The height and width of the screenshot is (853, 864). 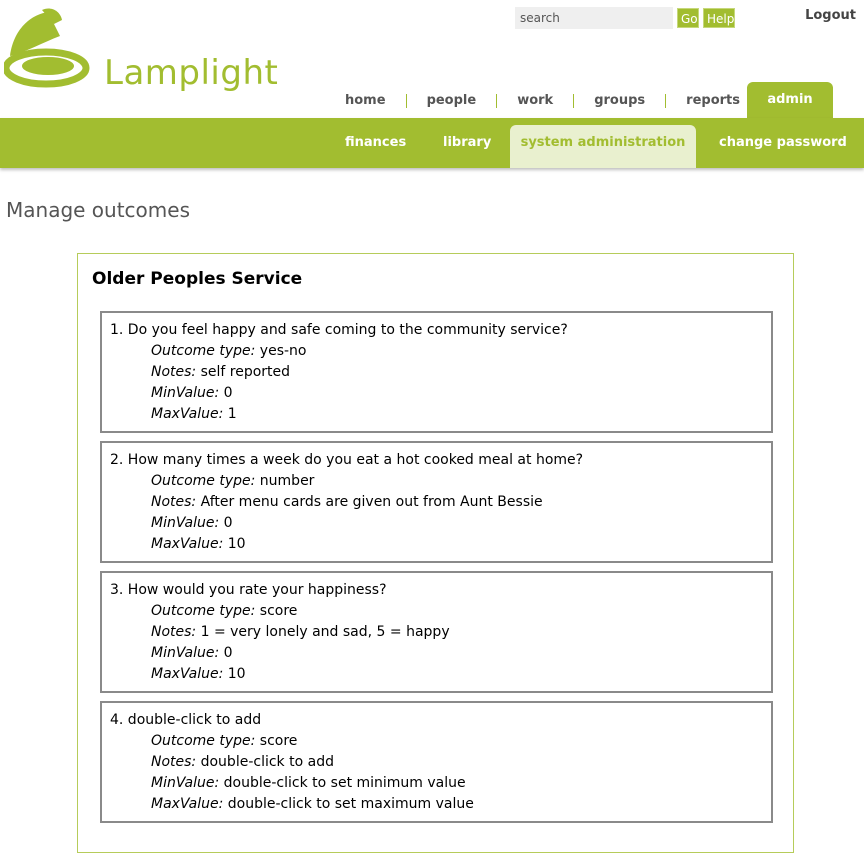 What do you see at coordinates (351, 804) in the screenshot?
I see `outcome-max-value: double-click to set maximum value` at bounding box center [351, 804].